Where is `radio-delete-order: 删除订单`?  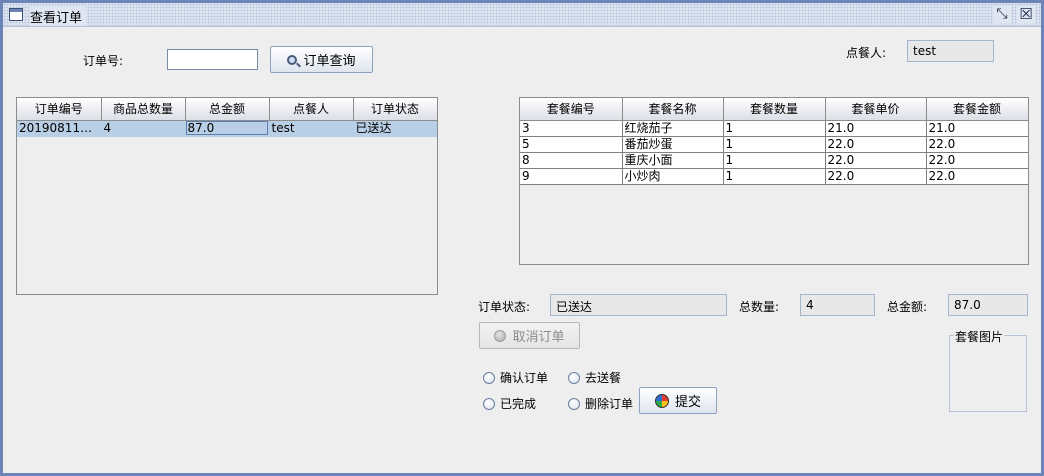 radio-delete-order: 删除订单 is located at coordinates (600, 403).